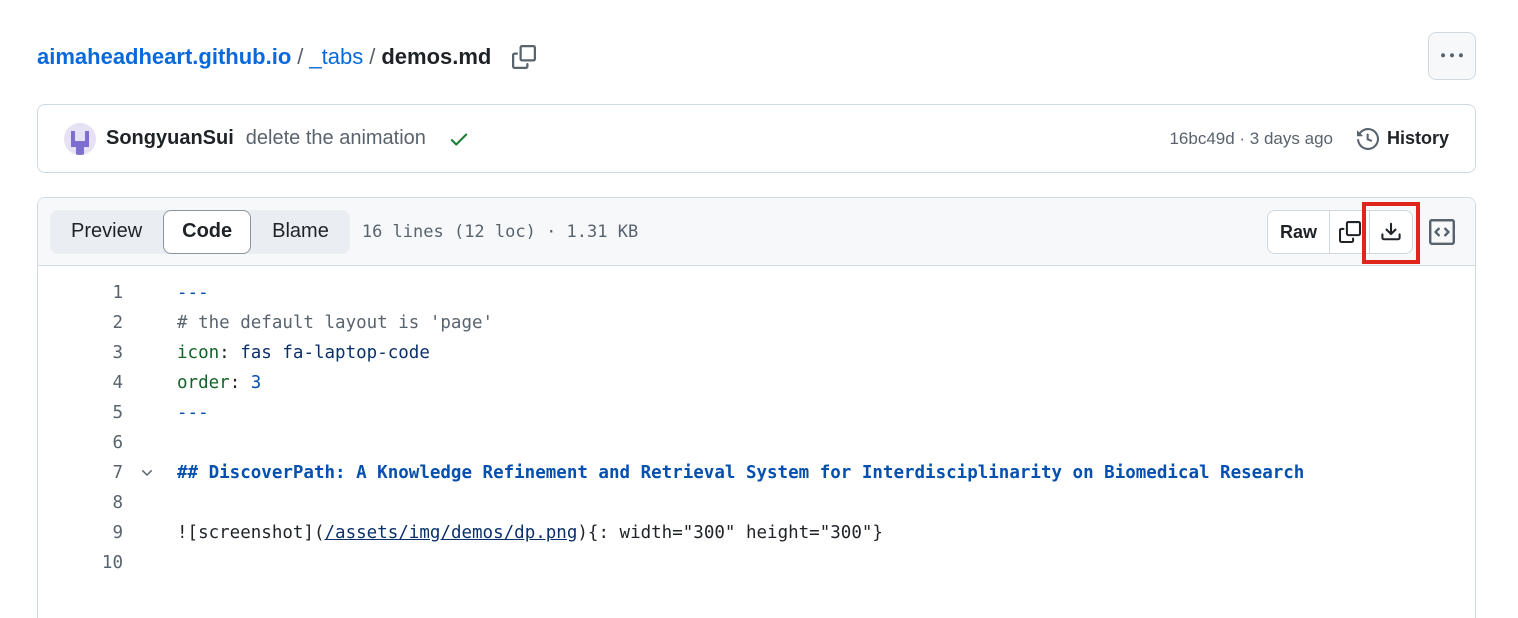 This screenshot has width=1518, height=618. Describe the element at coordinates (203, 383) in the screenshot. I see `yaml-key: order` at that location.